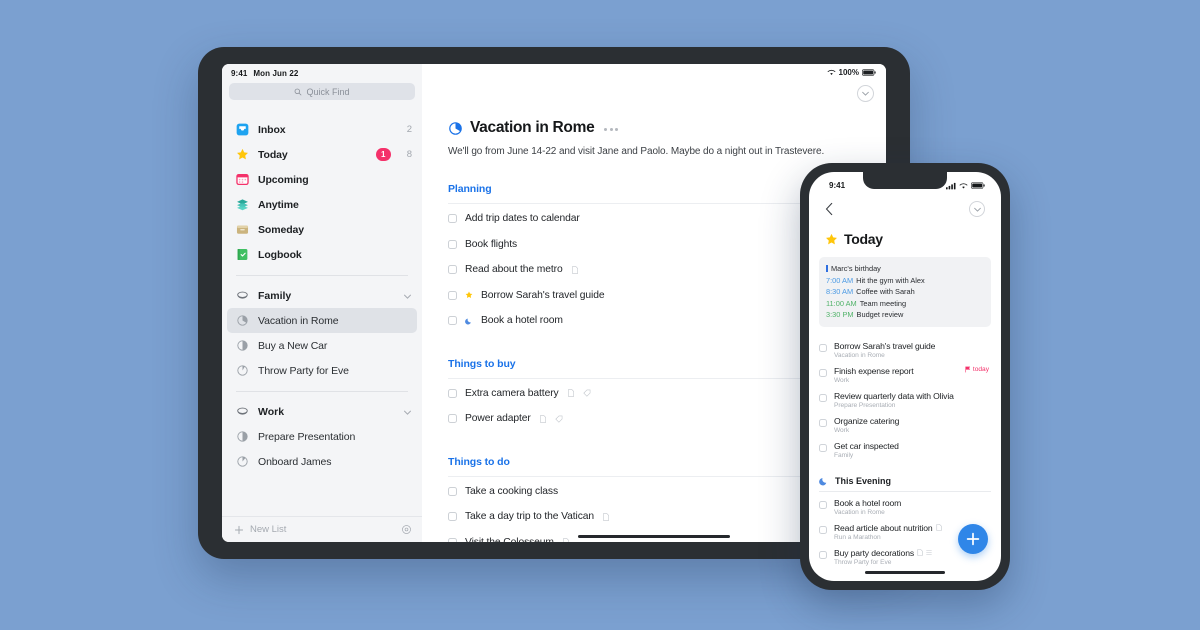 Image resolution: width=1200 pixels, height=630 pixels. I want to click on page-title: Today, so click(863, 239).